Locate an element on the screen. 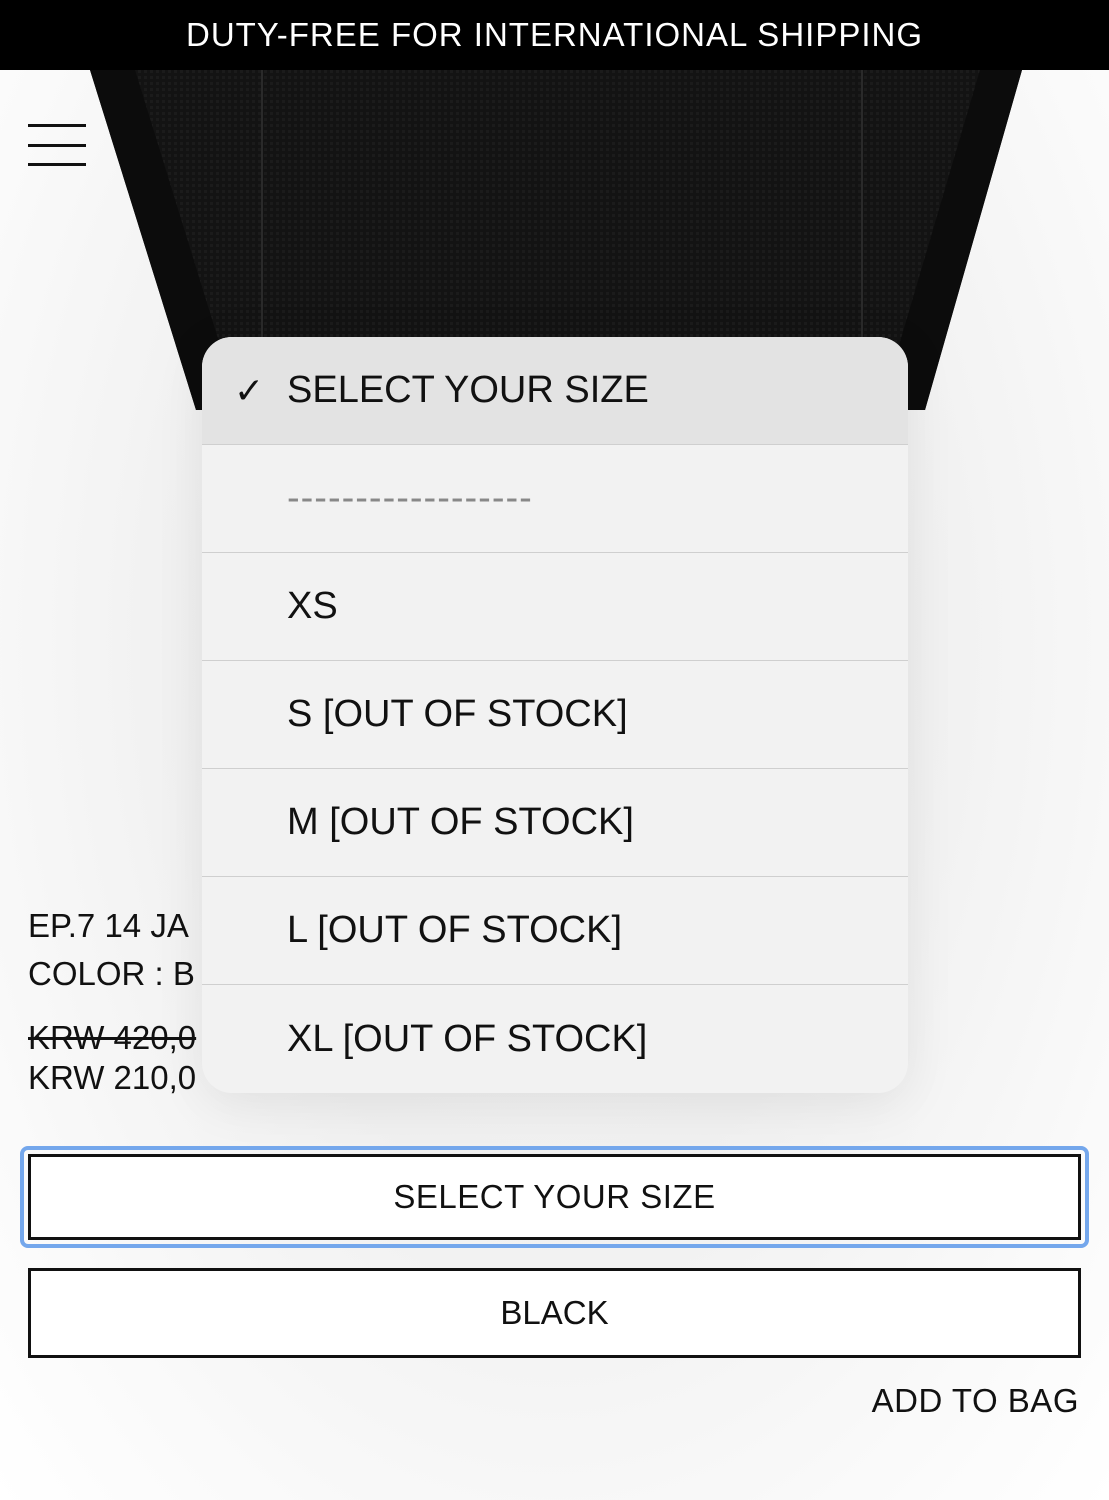 Image resolution: width=1109 pixels, height=1500 pixels. picker-option-s: S [OUT OF STOCK] is located at coordinates (555, 715).